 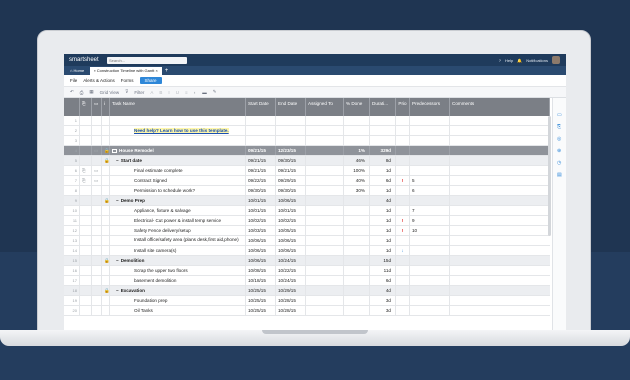 I want to click on end-date-cell: 10/06/15, so click(x=291, y=200).